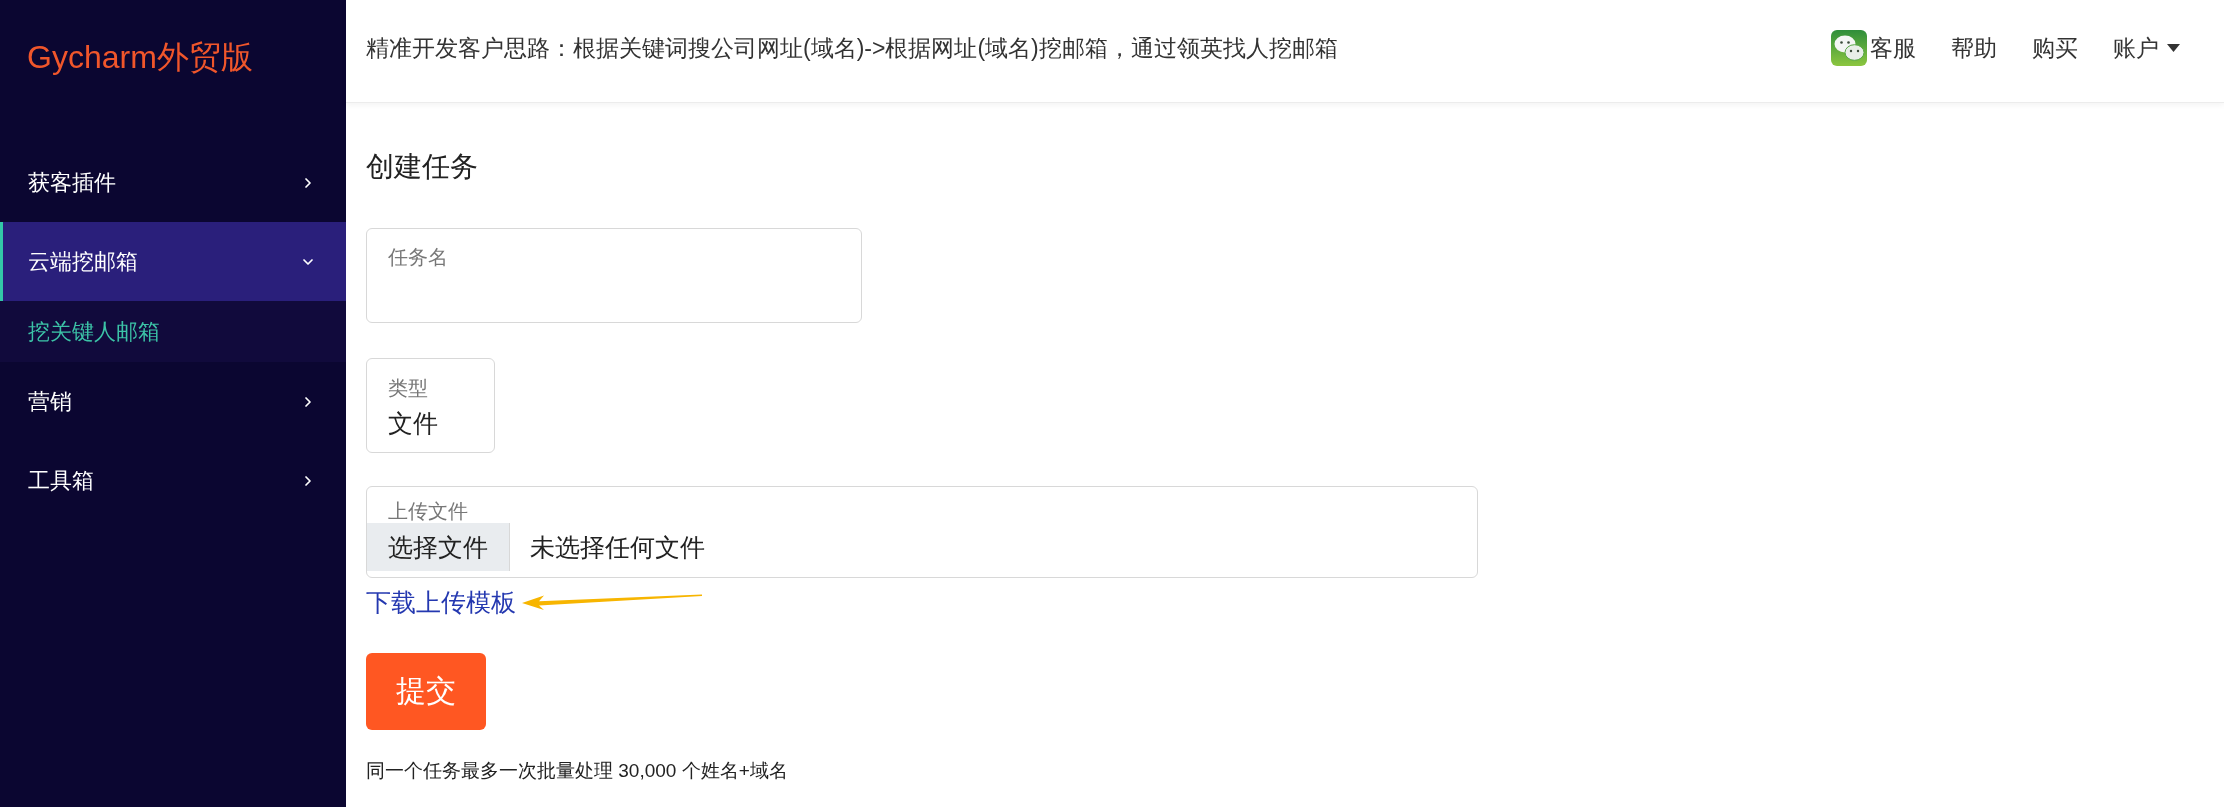 The image size is (2224, 807). I want to click on notice-text: 精准开发客户思路：根据关键词搜公司网址(域名)->根据网址(域名)挖邮箱，通过领英找人挖邮箱, so click(852, 48).